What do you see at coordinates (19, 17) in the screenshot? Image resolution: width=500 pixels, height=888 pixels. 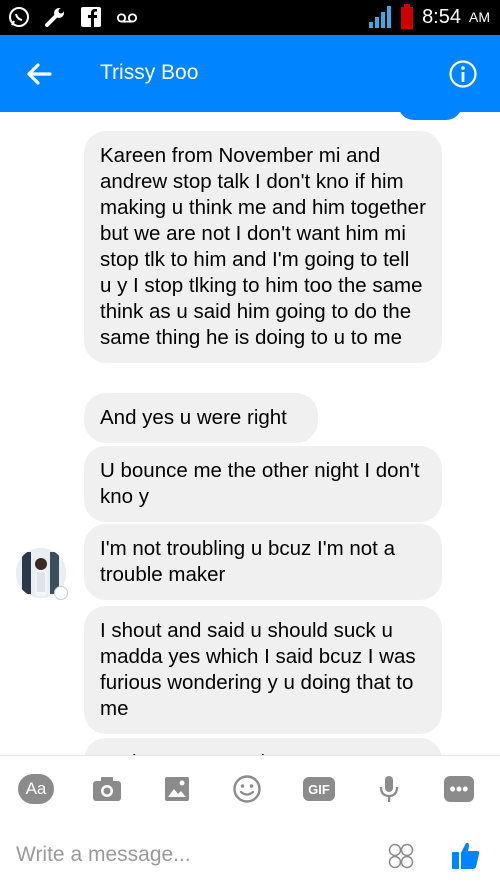 I see `whatsapp-icon` at bounding box center [19, 17].